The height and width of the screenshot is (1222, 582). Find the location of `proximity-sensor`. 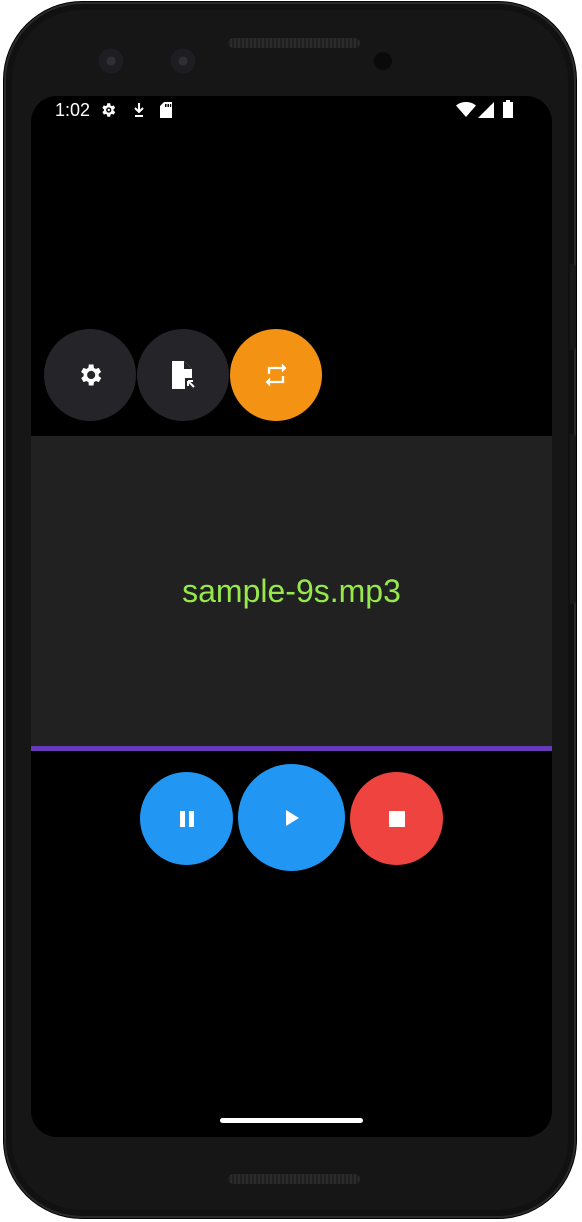

proximity-sensor is located at coordinates (383, 61).